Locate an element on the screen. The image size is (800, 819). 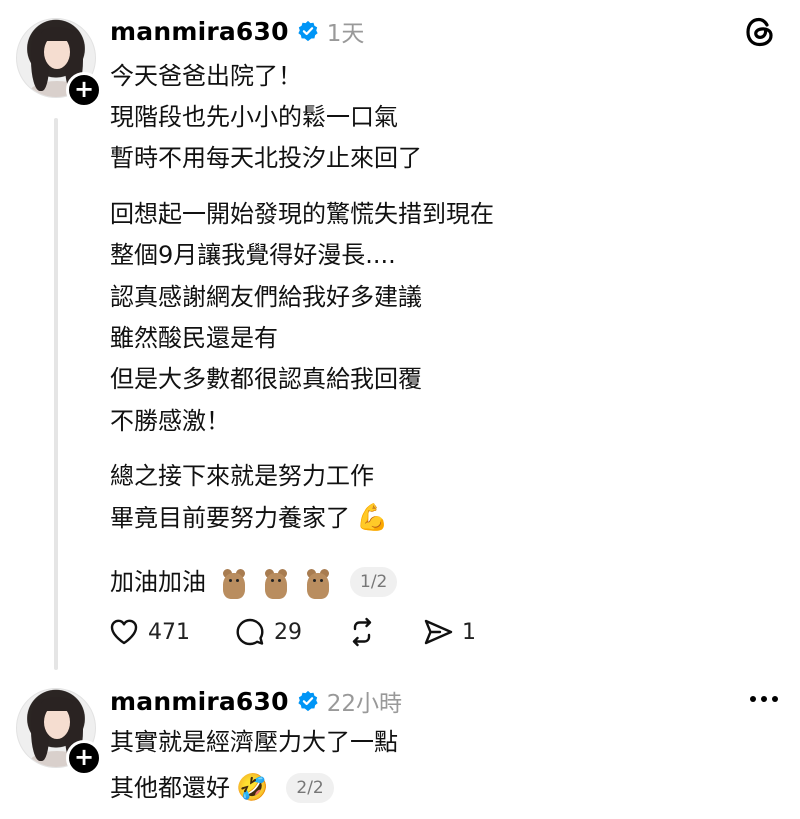
post-header: manmira630 22小時 is located at coordinates (256, 701).